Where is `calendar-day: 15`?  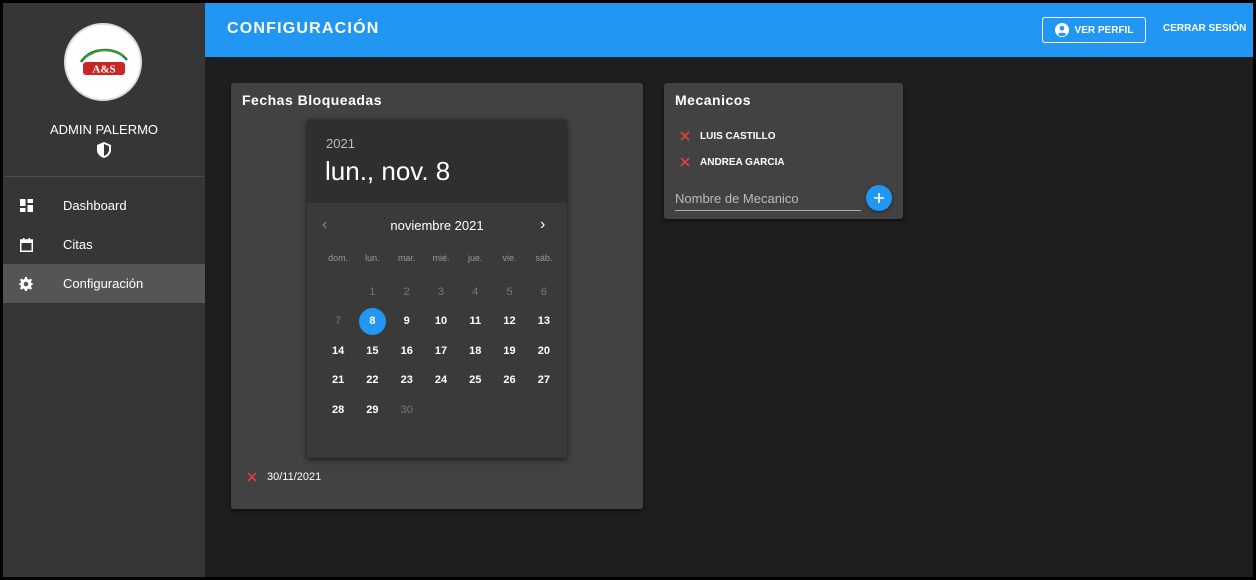 calendar-day: 15 is located at coordinates (372, 350).